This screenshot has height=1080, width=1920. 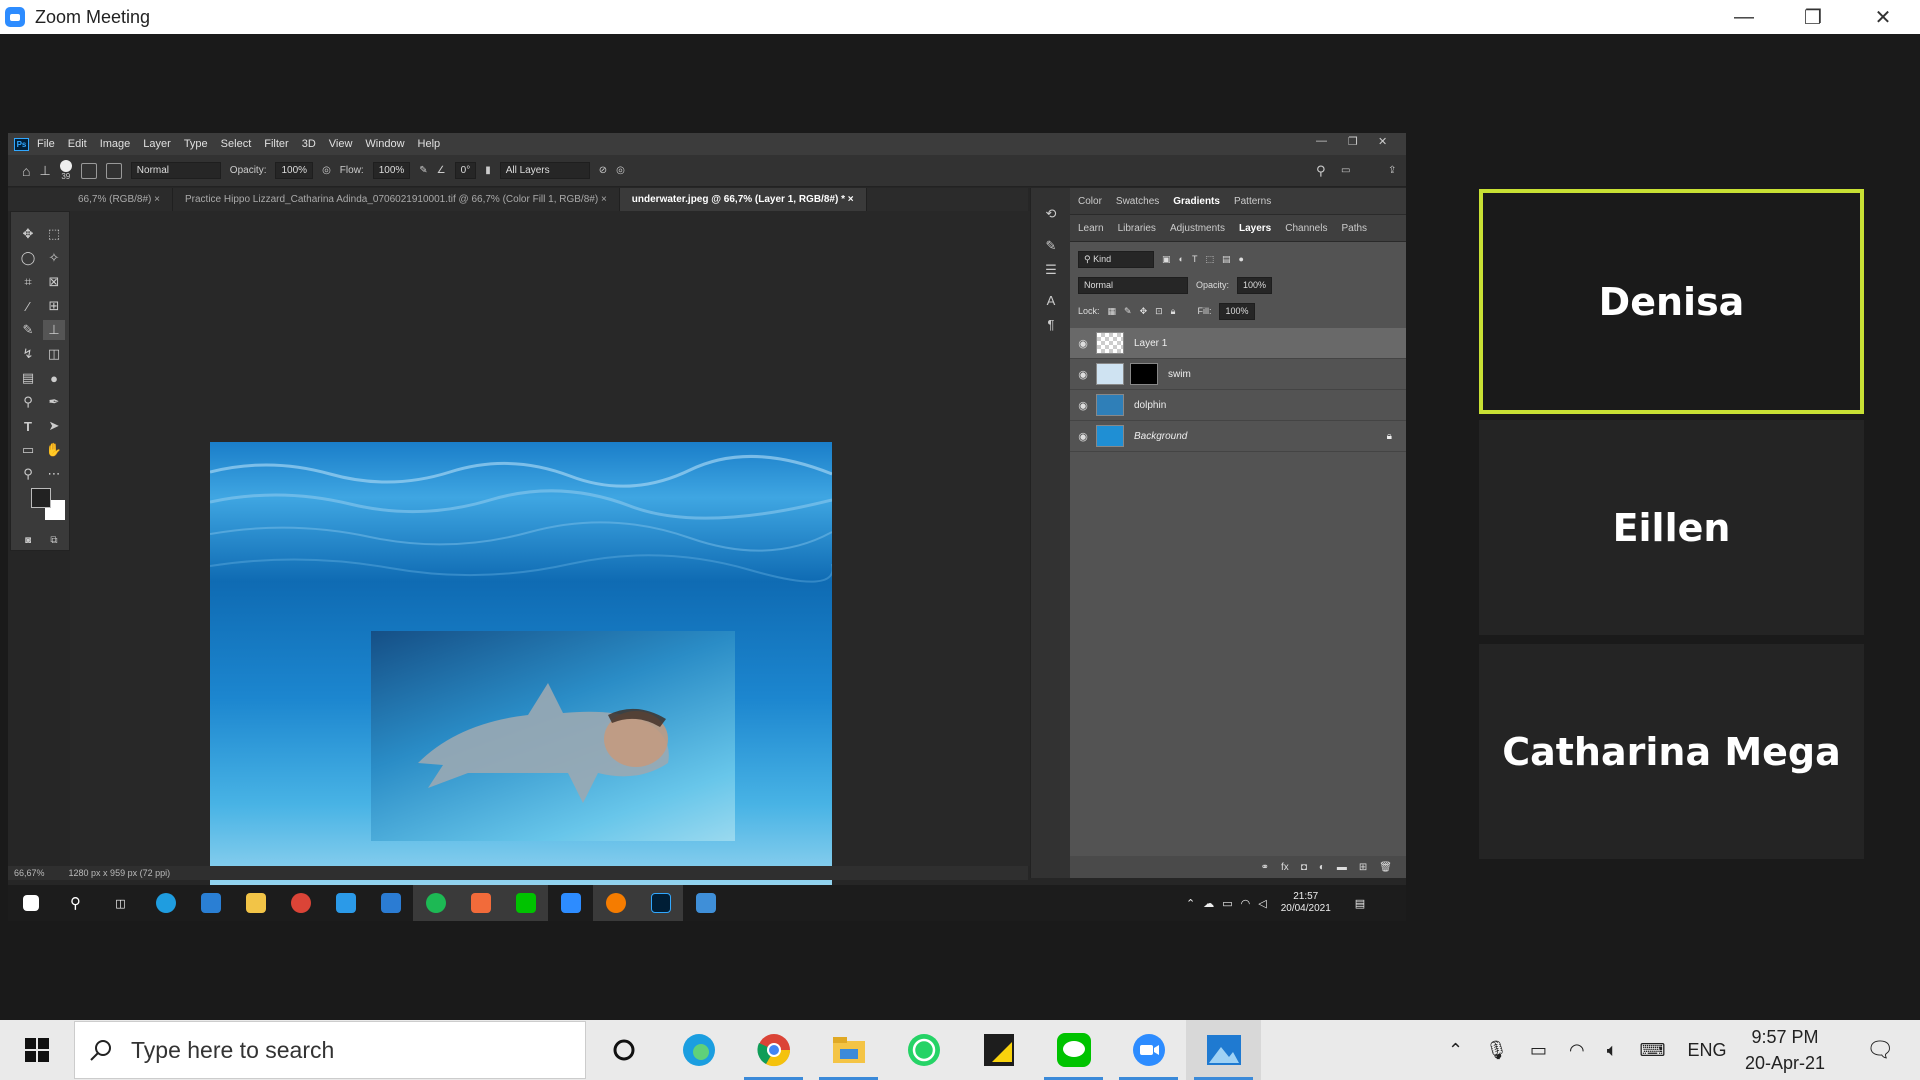 What do you see at coordinates (175, 170) in the screenshot?
I see `mode-select: Normal` at bounding box center [175, 170].